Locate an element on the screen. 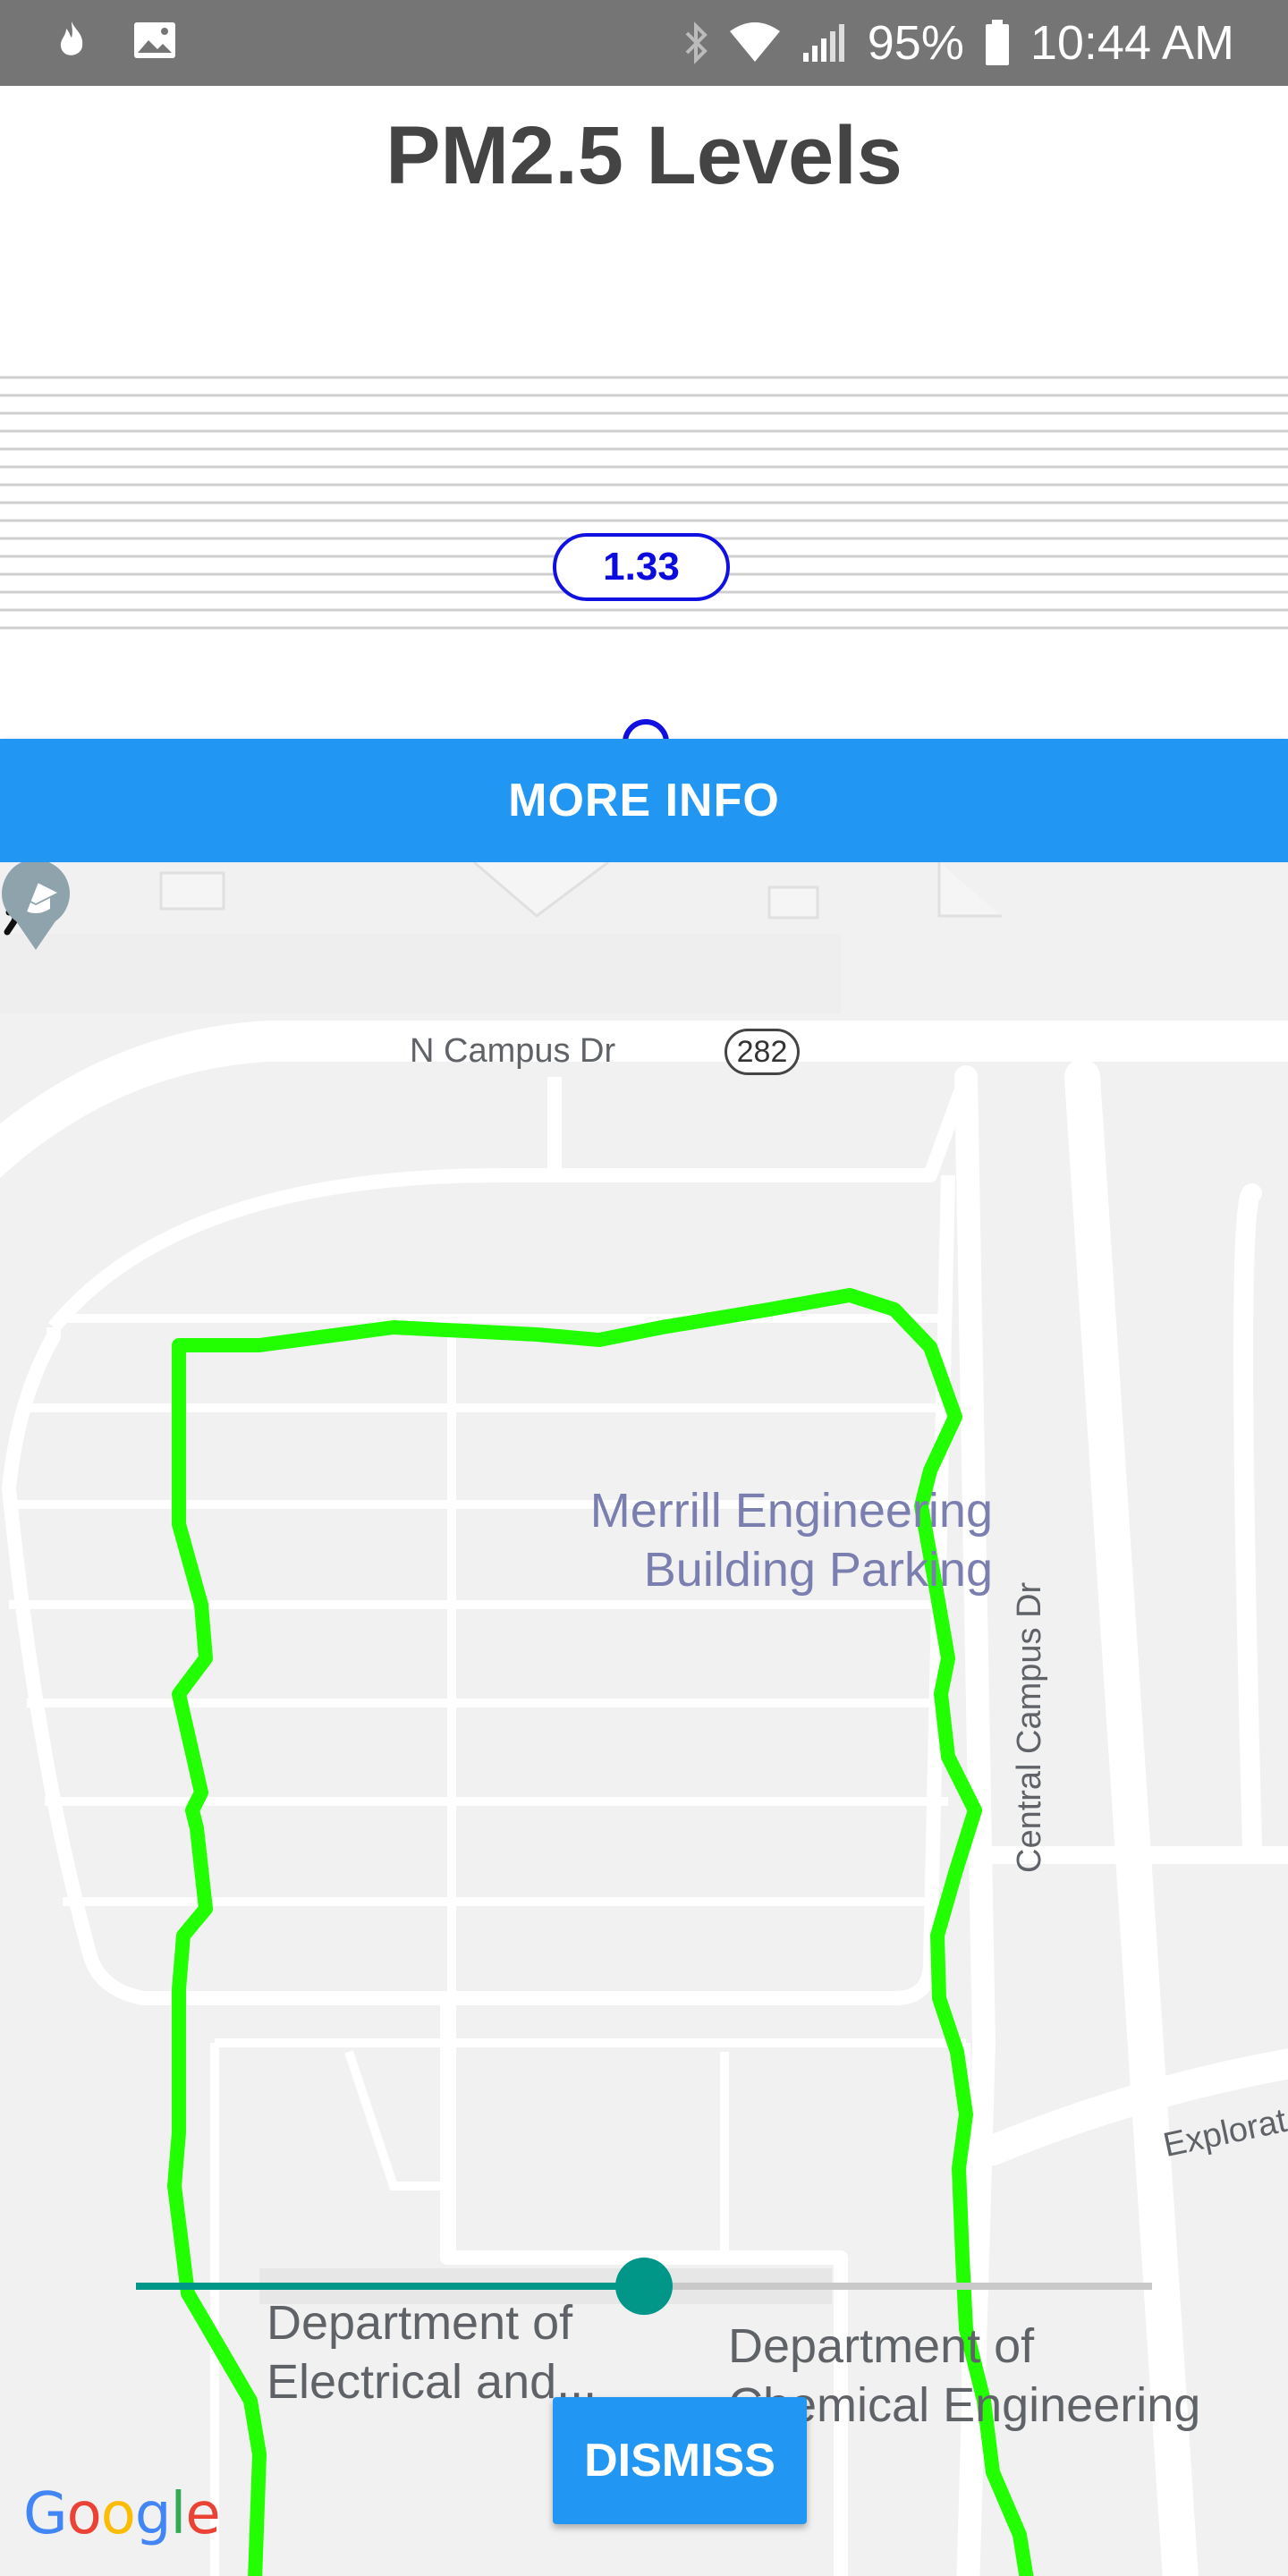 Image resolution: width=1288 pixels, height=2576 pixels. wifi-icon is located at coordinates (754, 42).